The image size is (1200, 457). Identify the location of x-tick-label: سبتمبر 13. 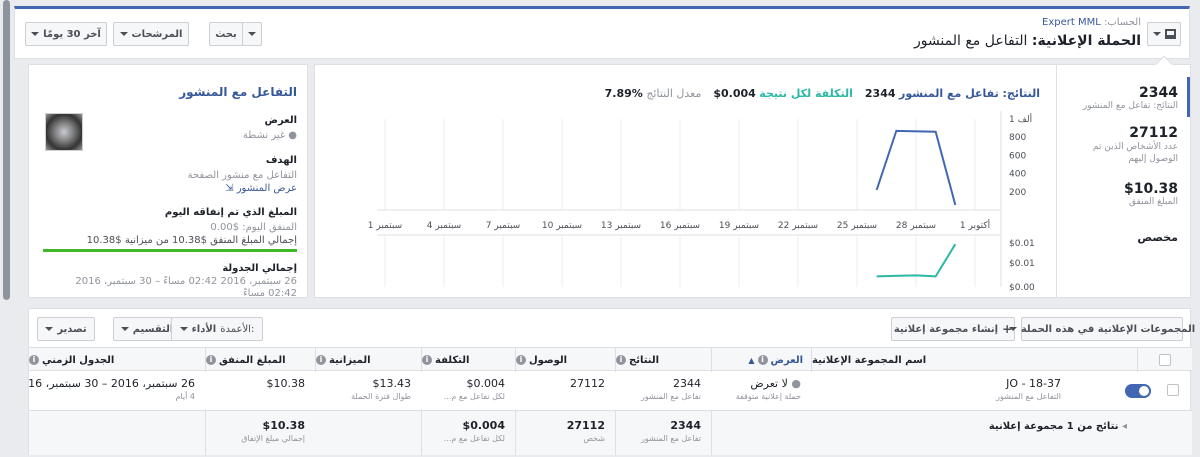
(621, 226).